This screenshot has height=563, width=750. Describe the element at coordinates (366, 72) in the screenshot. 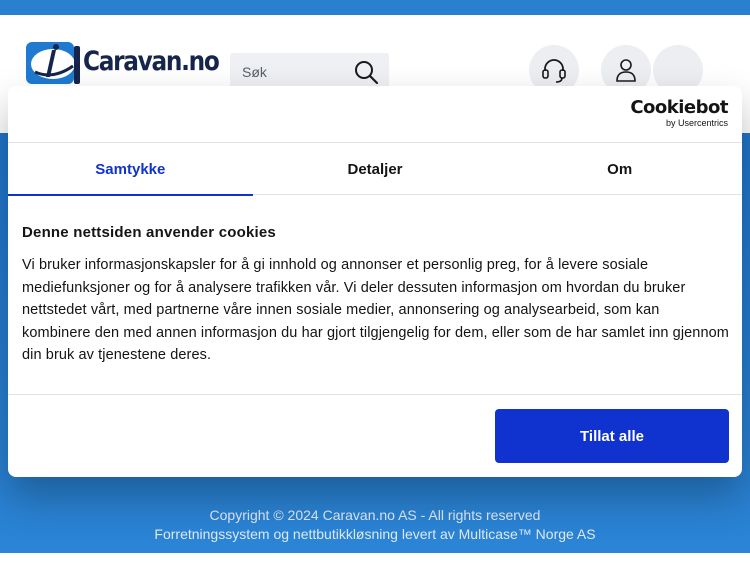

I see `search-icon` at that location.